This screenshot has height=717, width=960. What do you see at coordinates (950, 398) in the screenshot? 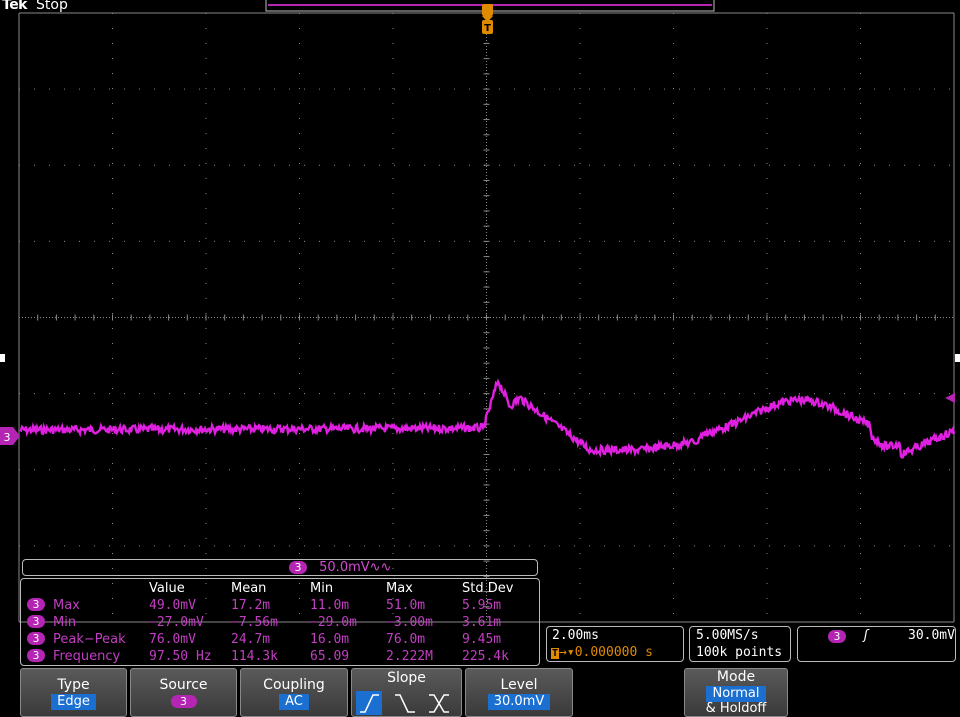
I see `trigger-level-marker` at bounding box center [950, 398].